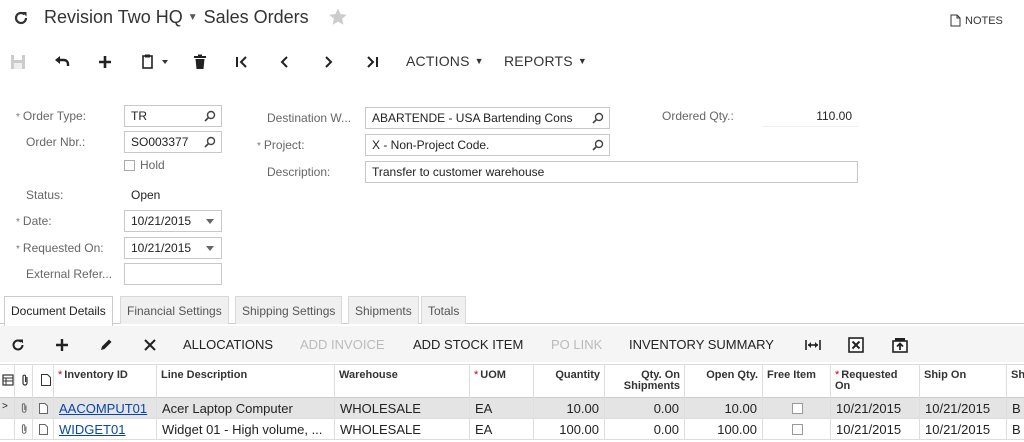  What do you see at coordinates (58, 311) in the screenshot?
I see `tab-document-details: Document Details` at bounding box center [58, 311].